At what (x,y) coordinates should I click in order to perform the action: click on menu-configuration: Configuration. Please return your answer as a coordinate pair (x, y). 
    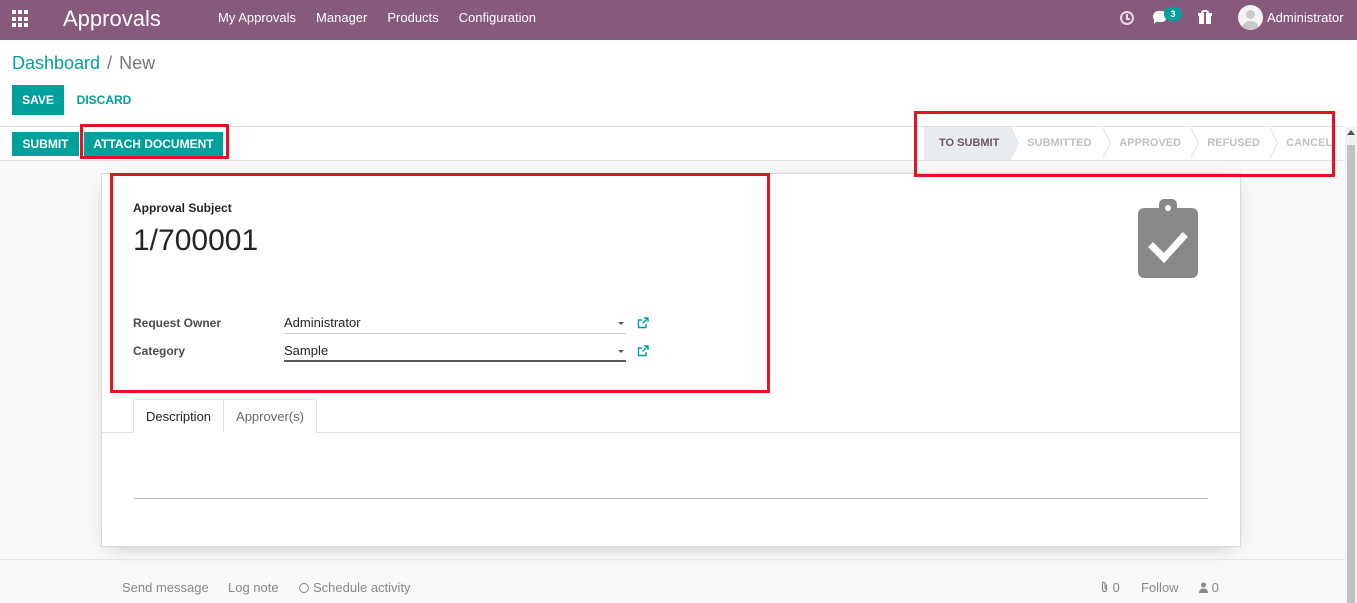
    Looking at the image, I should click on (497, 20).